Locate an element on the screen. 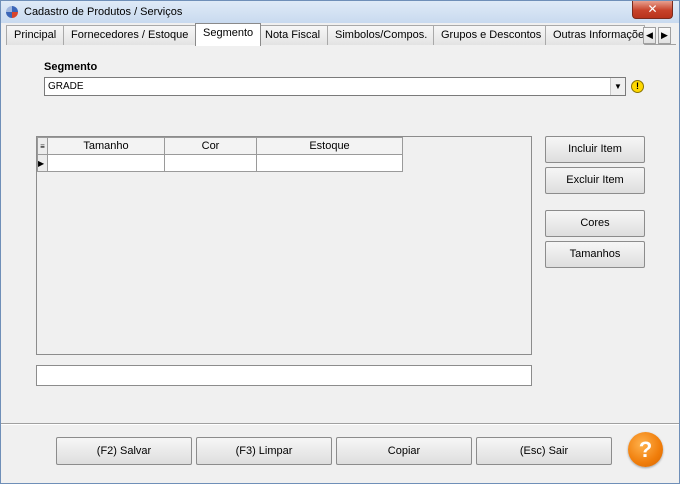  segmento-selected-value: GRADE is located at coordinates (66, 86).